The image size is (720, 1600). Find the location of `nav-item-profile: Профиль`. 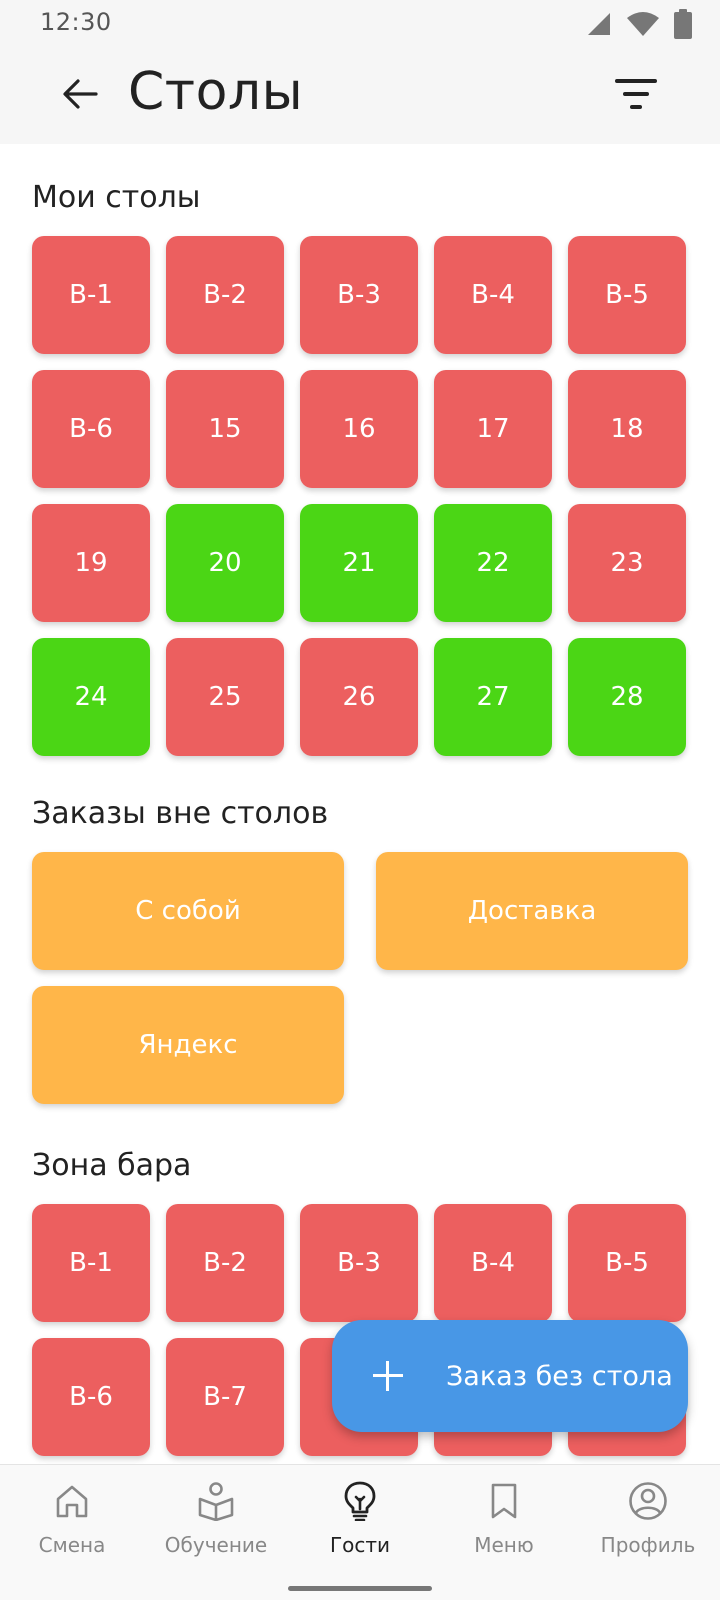

nav-item-profile: Профиль is located at coordinates (648, 1518).